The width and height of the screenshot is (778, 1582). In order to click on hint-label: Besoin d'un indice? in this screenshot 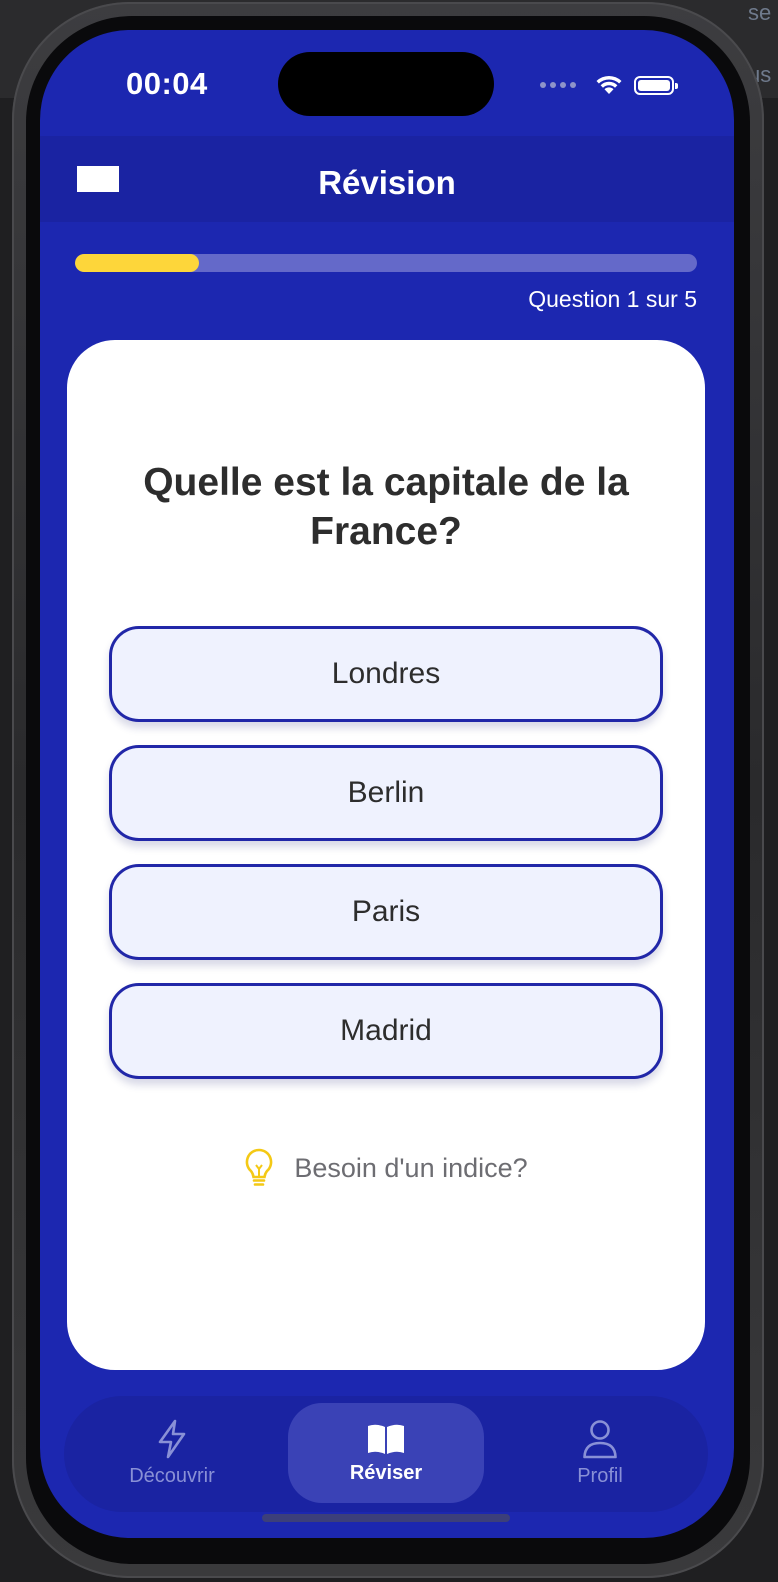, I will do `click(411, 1167)`.